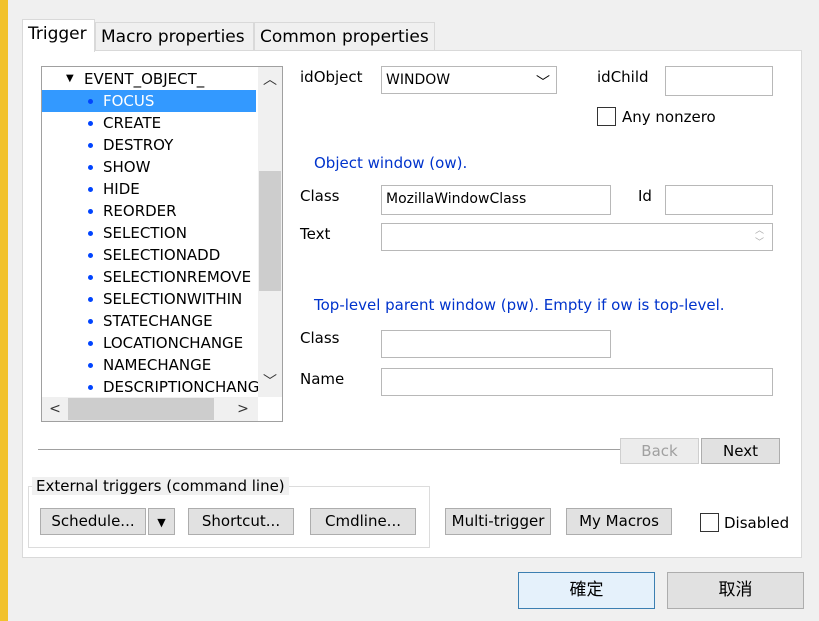 The width and height of the screenshot is (819, 621). Describe the element at coordinates (496, 344) in the screenshot. I see `parent-class-field` at that location.